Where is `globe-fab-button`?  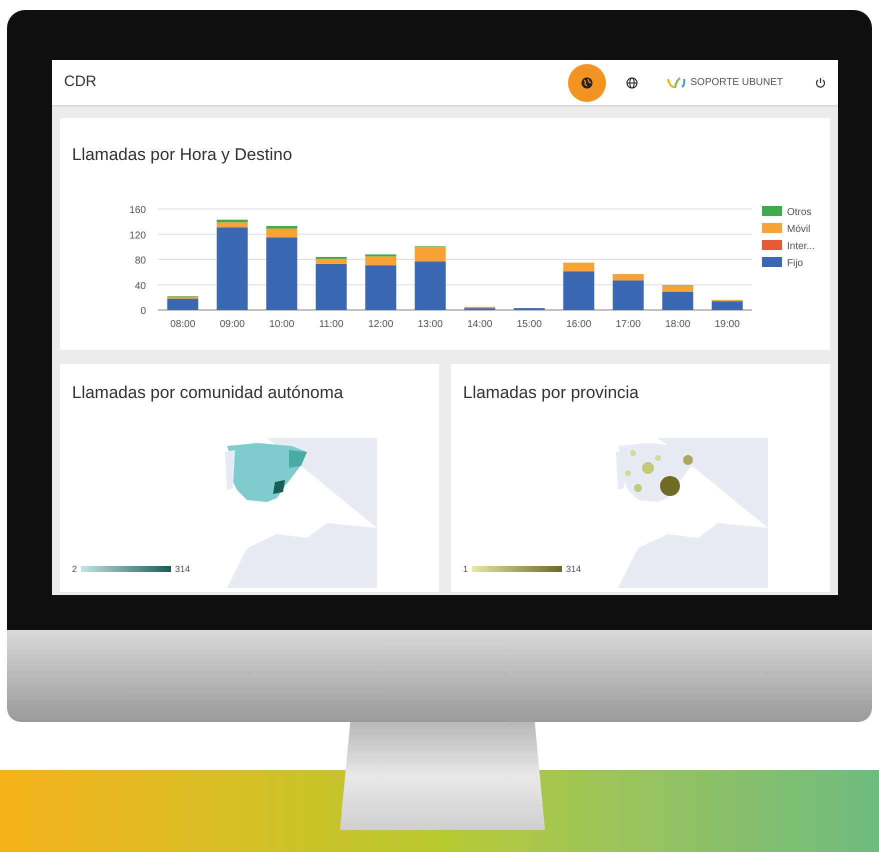
globe-fab-button is located at coordinates (587, 83).